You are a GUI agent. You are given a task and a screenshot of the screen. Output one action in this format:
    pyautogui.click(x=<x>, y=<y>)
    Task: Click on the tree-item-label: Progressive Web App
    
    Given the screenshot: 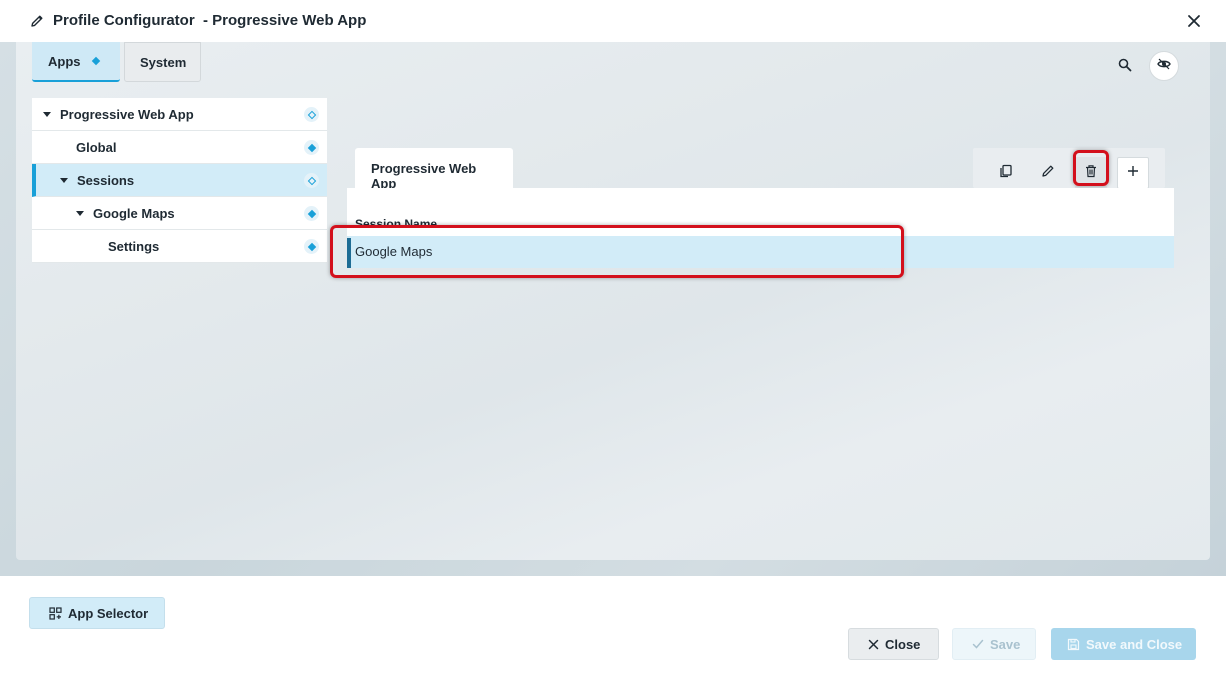 What is the action you would take?
    pyautogui.click(x=127, y=114)
    